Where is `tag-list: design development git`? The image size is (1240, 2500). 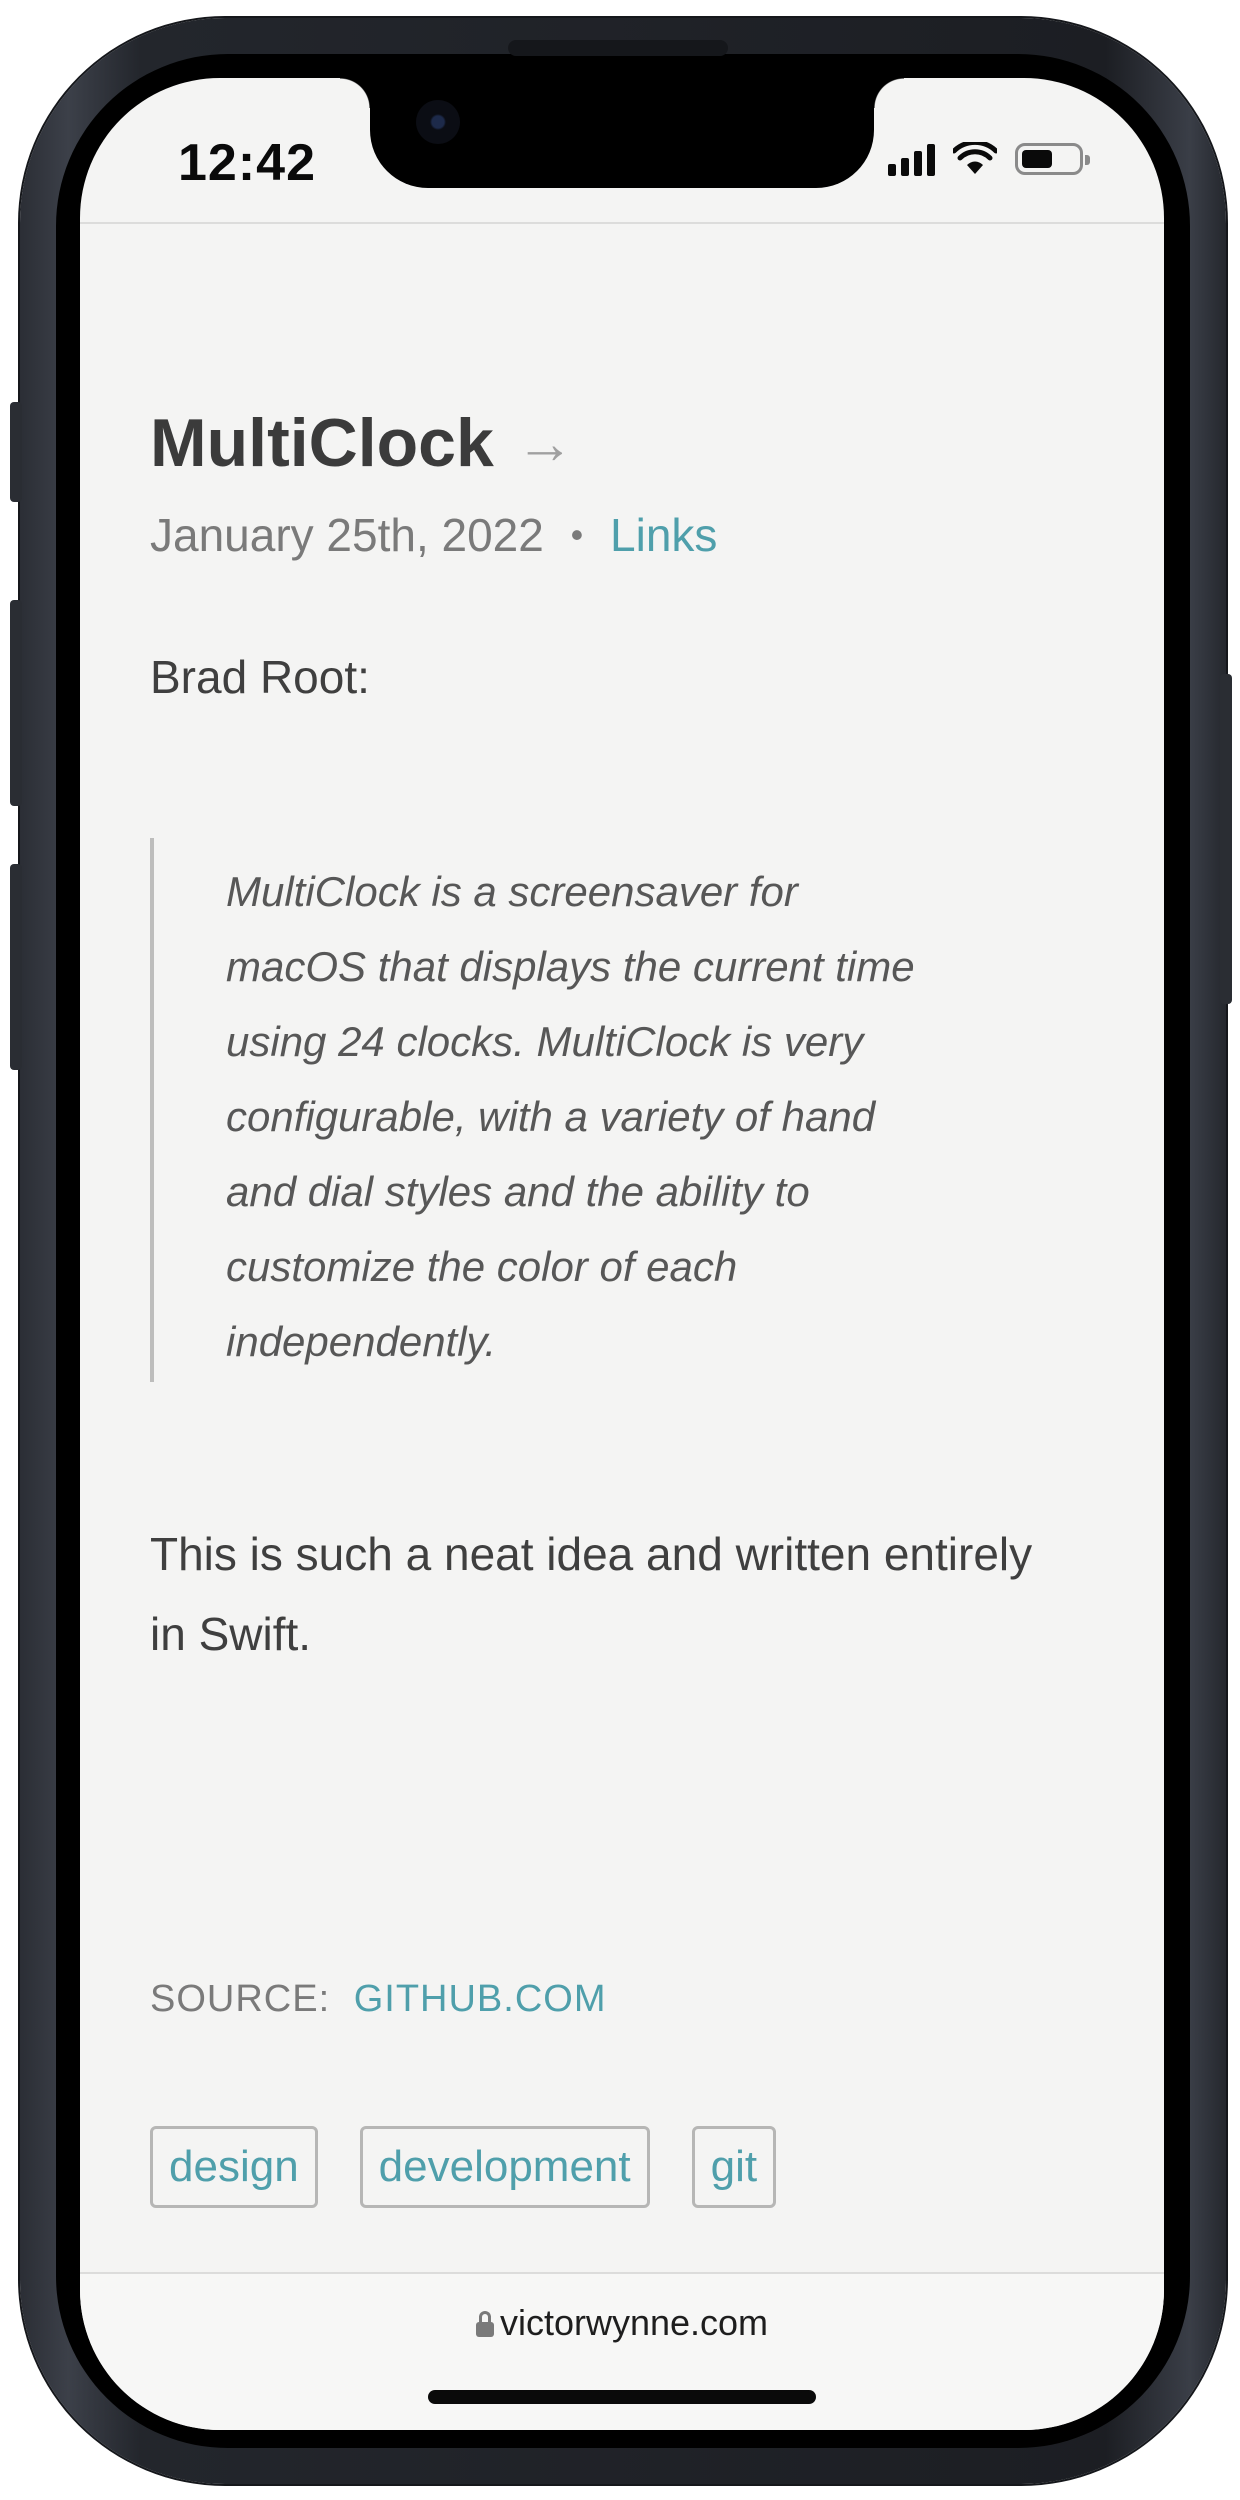
tag-list: design development git is located at coordinates (463, 2167).